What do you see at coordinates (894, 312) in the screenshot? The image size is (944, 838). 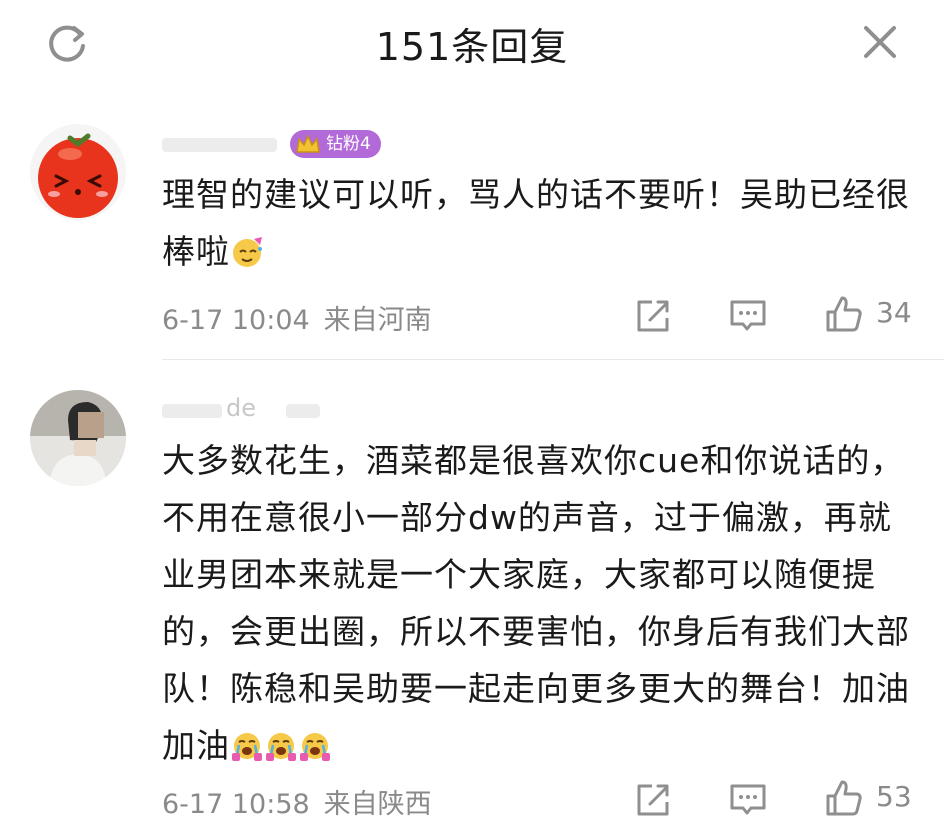 I see `like-count: 34` at bounding box center [894, 312].